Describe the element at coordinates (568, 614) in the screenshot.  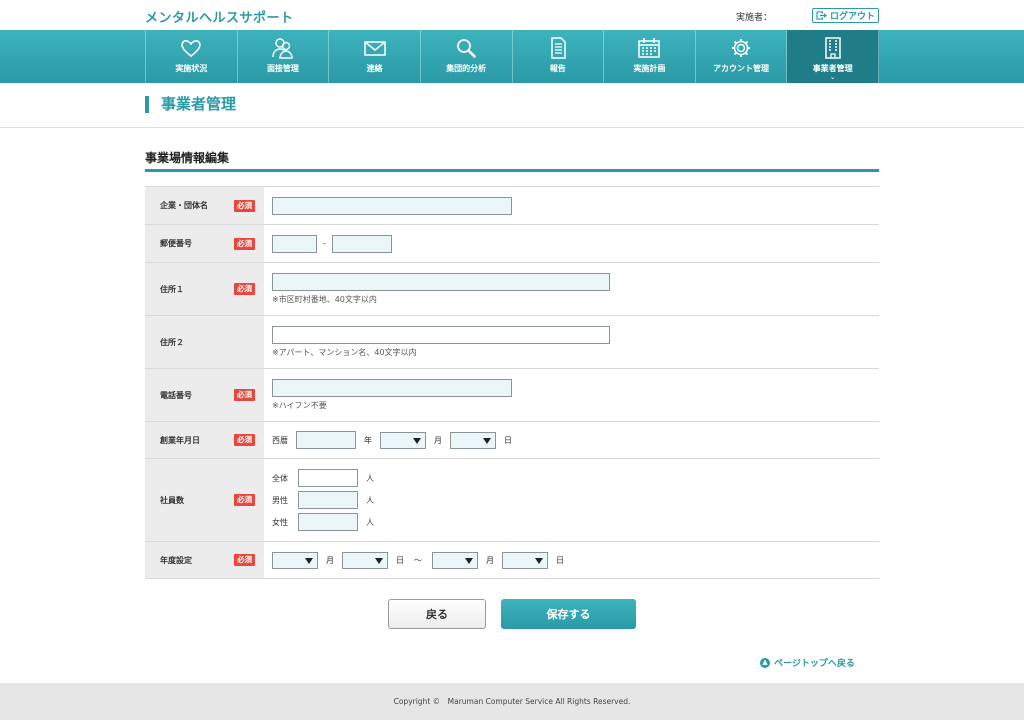
I see `save-button: 保存する` at that location.